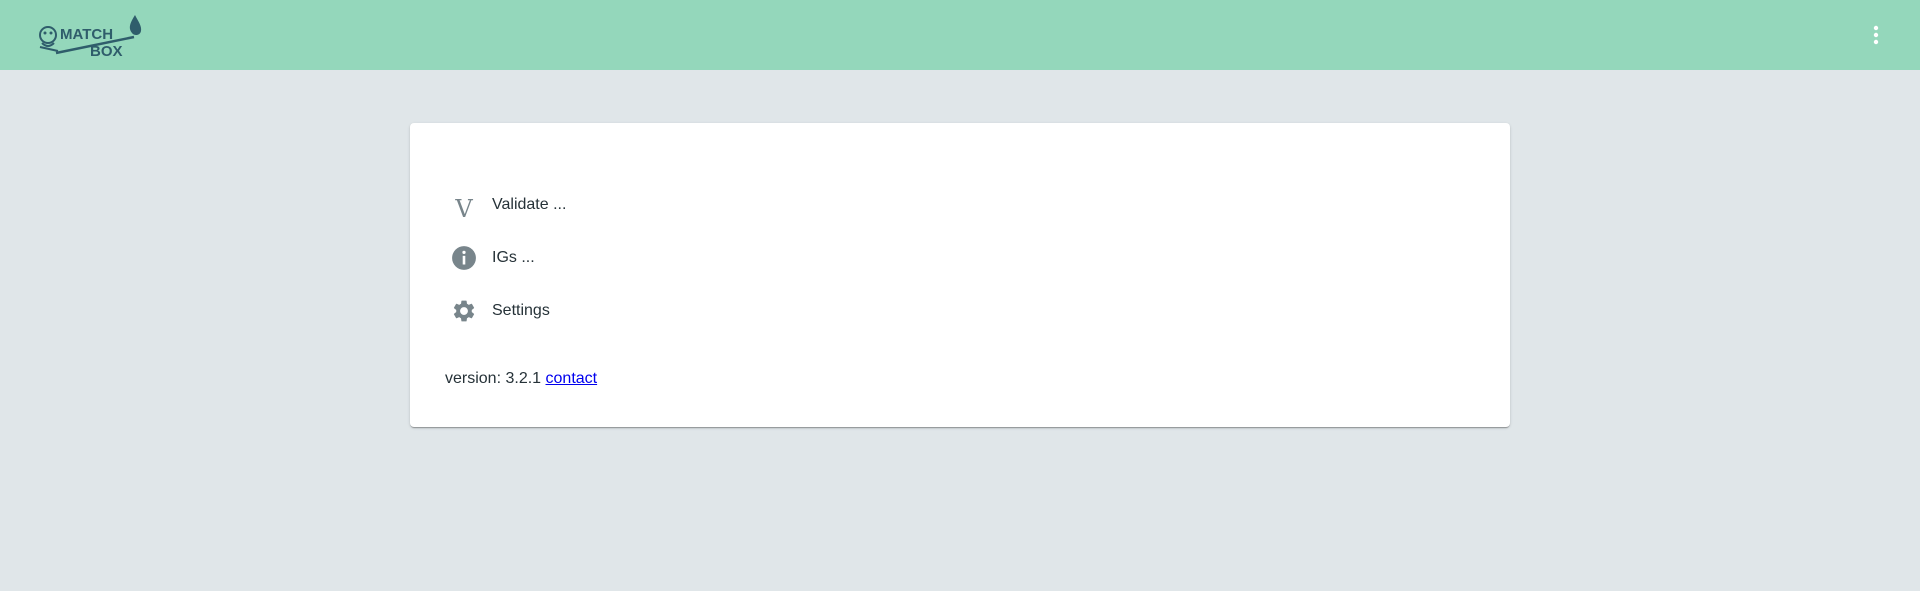  Describe the element at coordinates (464, 311) in the screenshot. I see `gear-icon` at that location.